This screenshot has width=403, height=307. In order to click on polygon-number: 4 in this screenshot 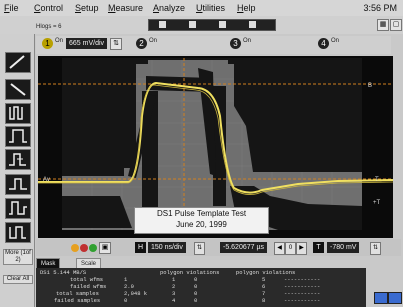, I will do `click(174, 300)`.